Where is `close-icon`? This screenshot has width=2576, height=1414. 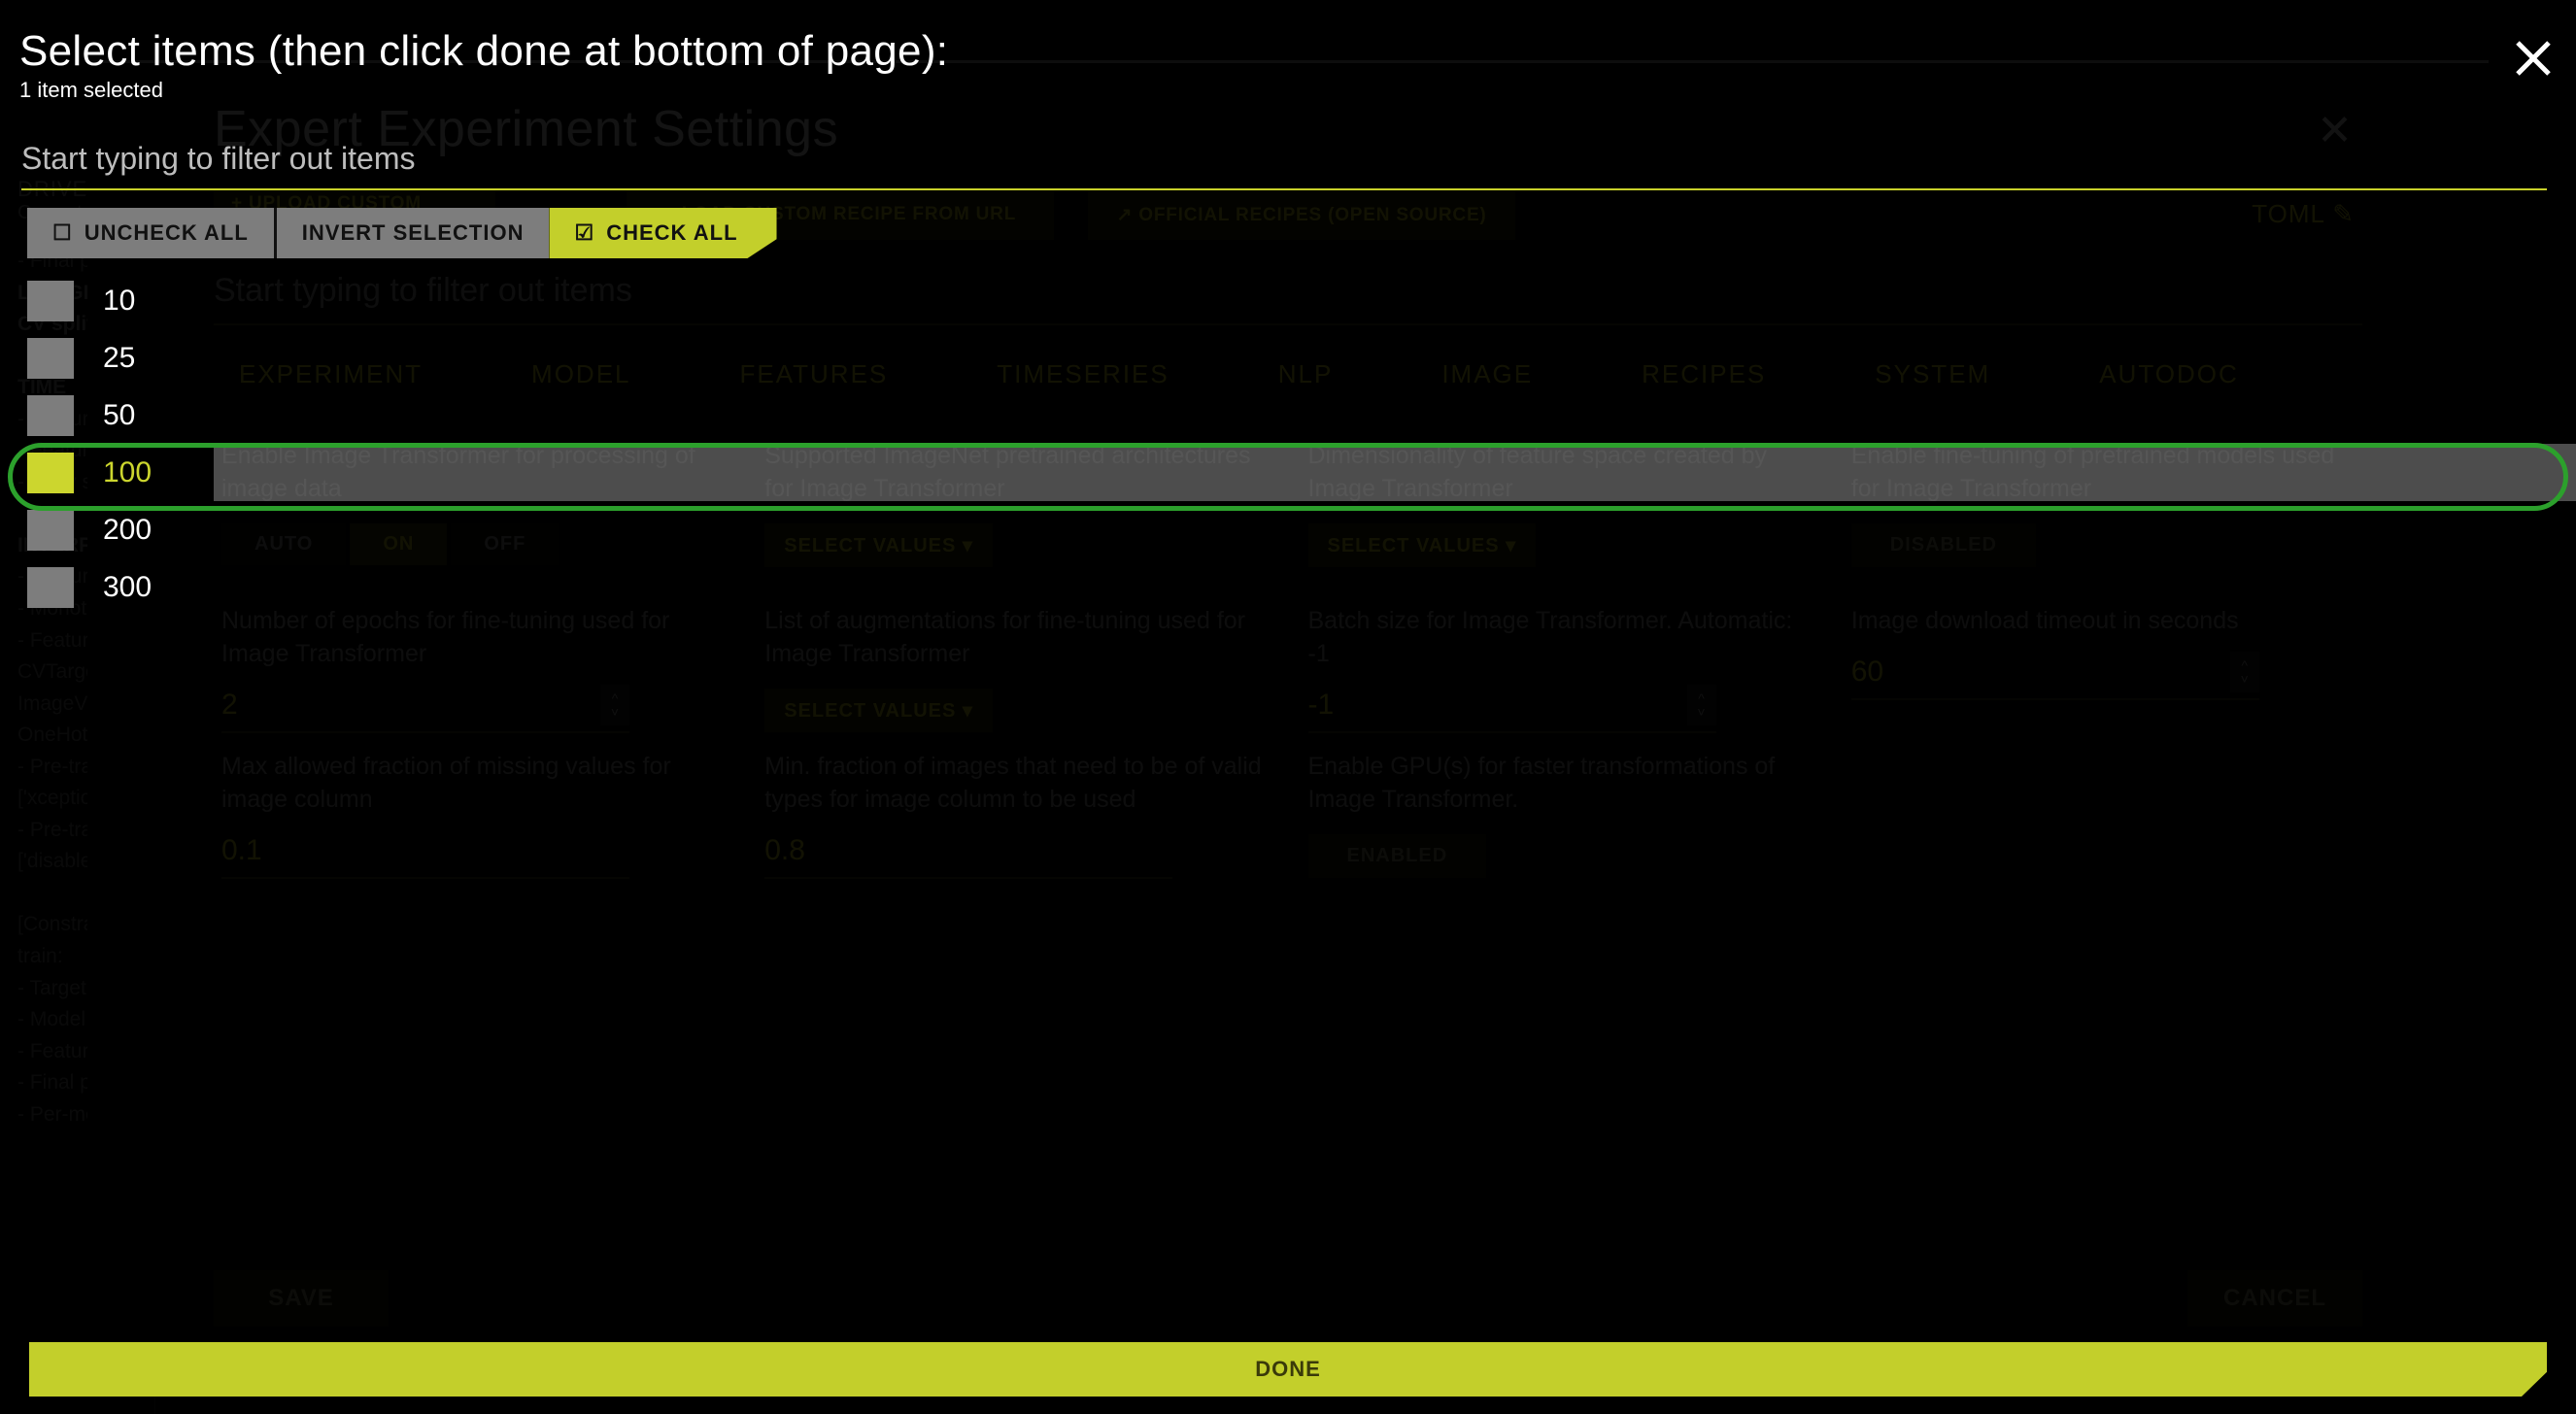 close-icon is located at coordinates (2533, 58).